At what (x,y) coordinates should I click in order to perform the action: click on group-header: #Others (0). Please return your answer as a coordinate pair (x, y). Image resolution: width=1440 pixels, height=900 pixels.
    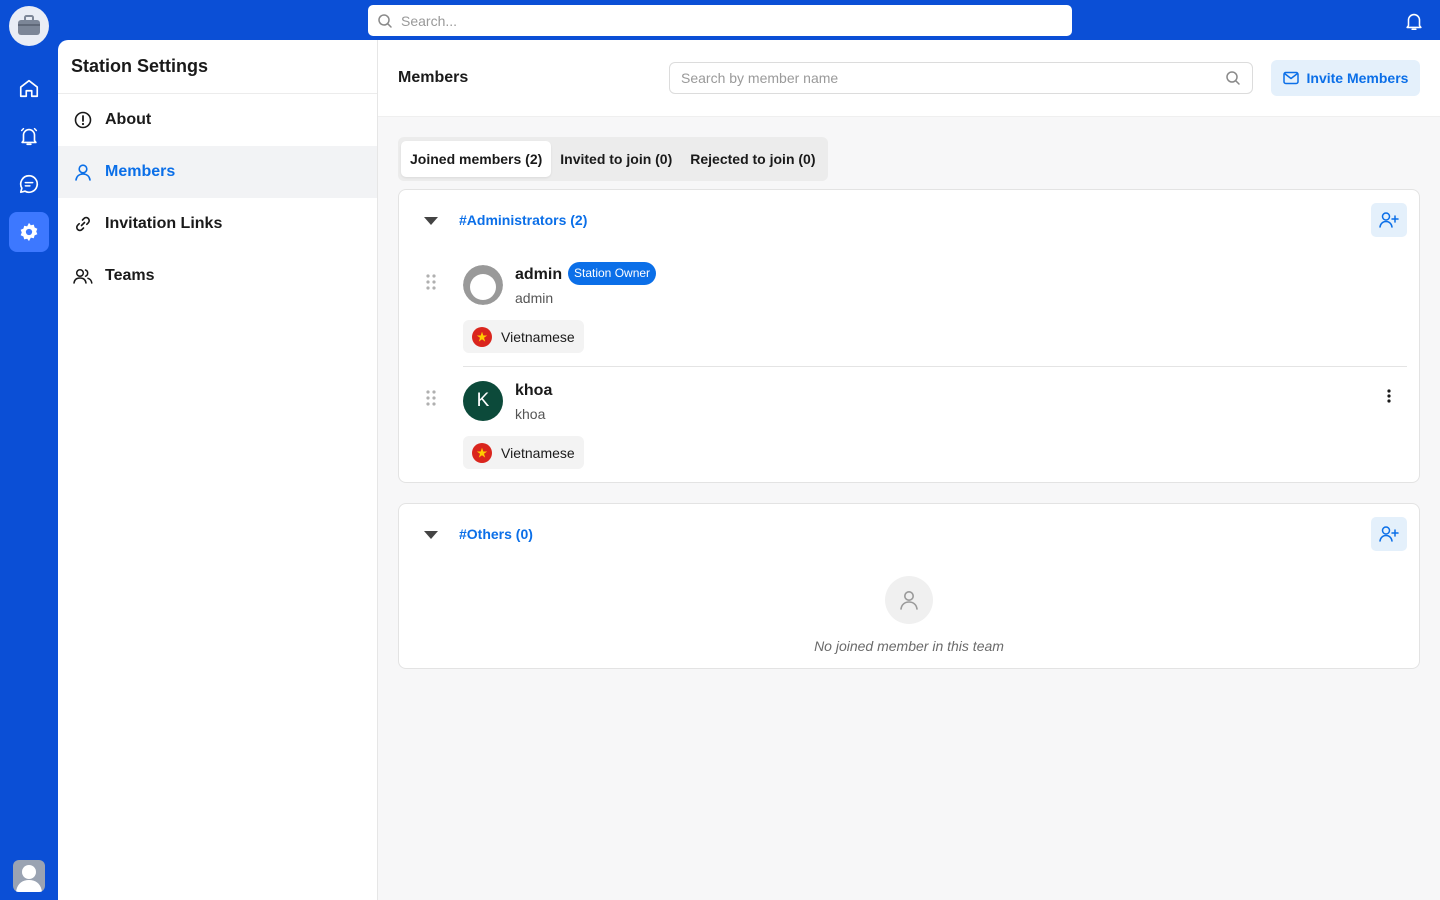
    Looking at the image, I should click on (909, 534).